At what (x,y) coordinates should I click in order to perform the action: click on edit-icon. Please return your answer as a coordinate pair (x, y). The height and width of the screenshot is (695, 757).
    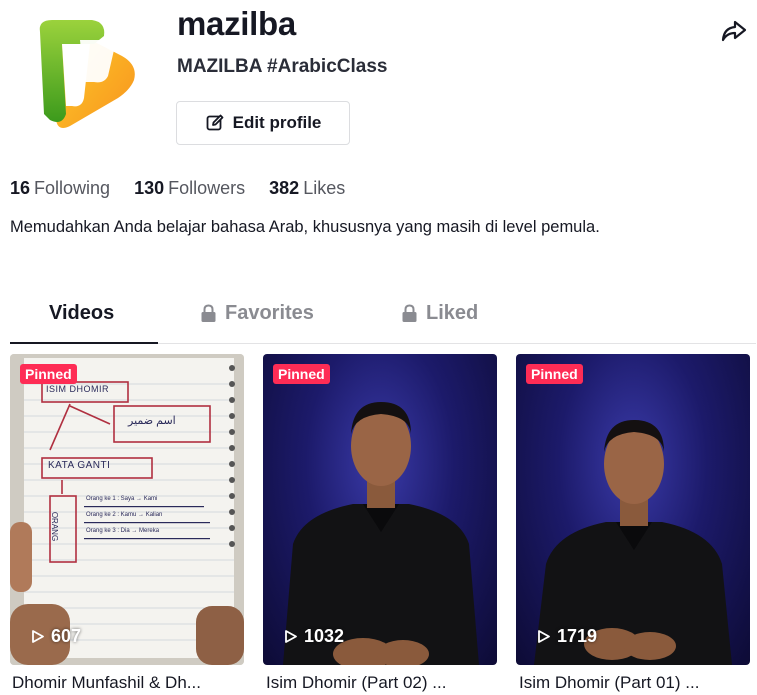
    Looking at the image, I should click on (215, 122).